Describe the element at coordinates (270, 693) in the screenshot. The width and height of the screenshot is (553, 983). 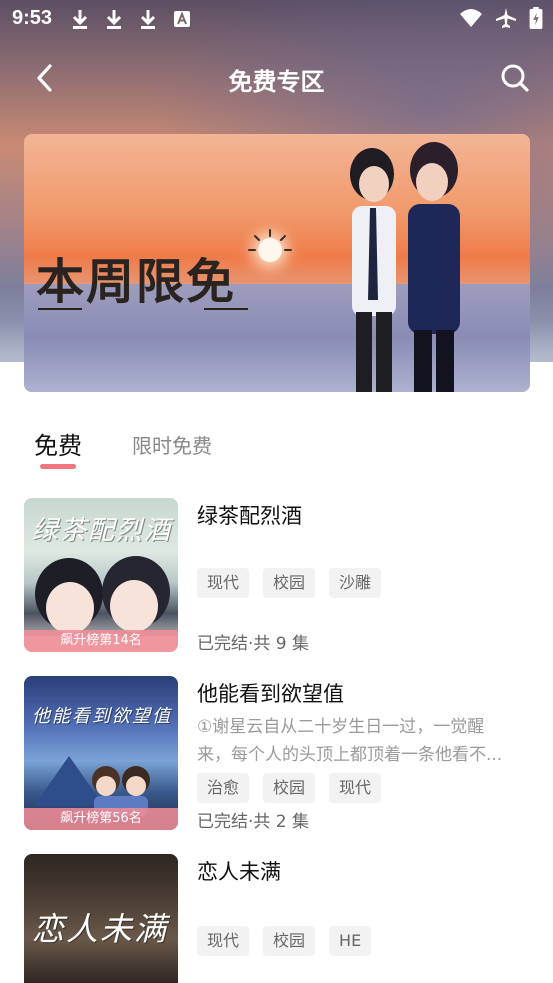
I see `book-title: 他能看到欲望值` at that location.